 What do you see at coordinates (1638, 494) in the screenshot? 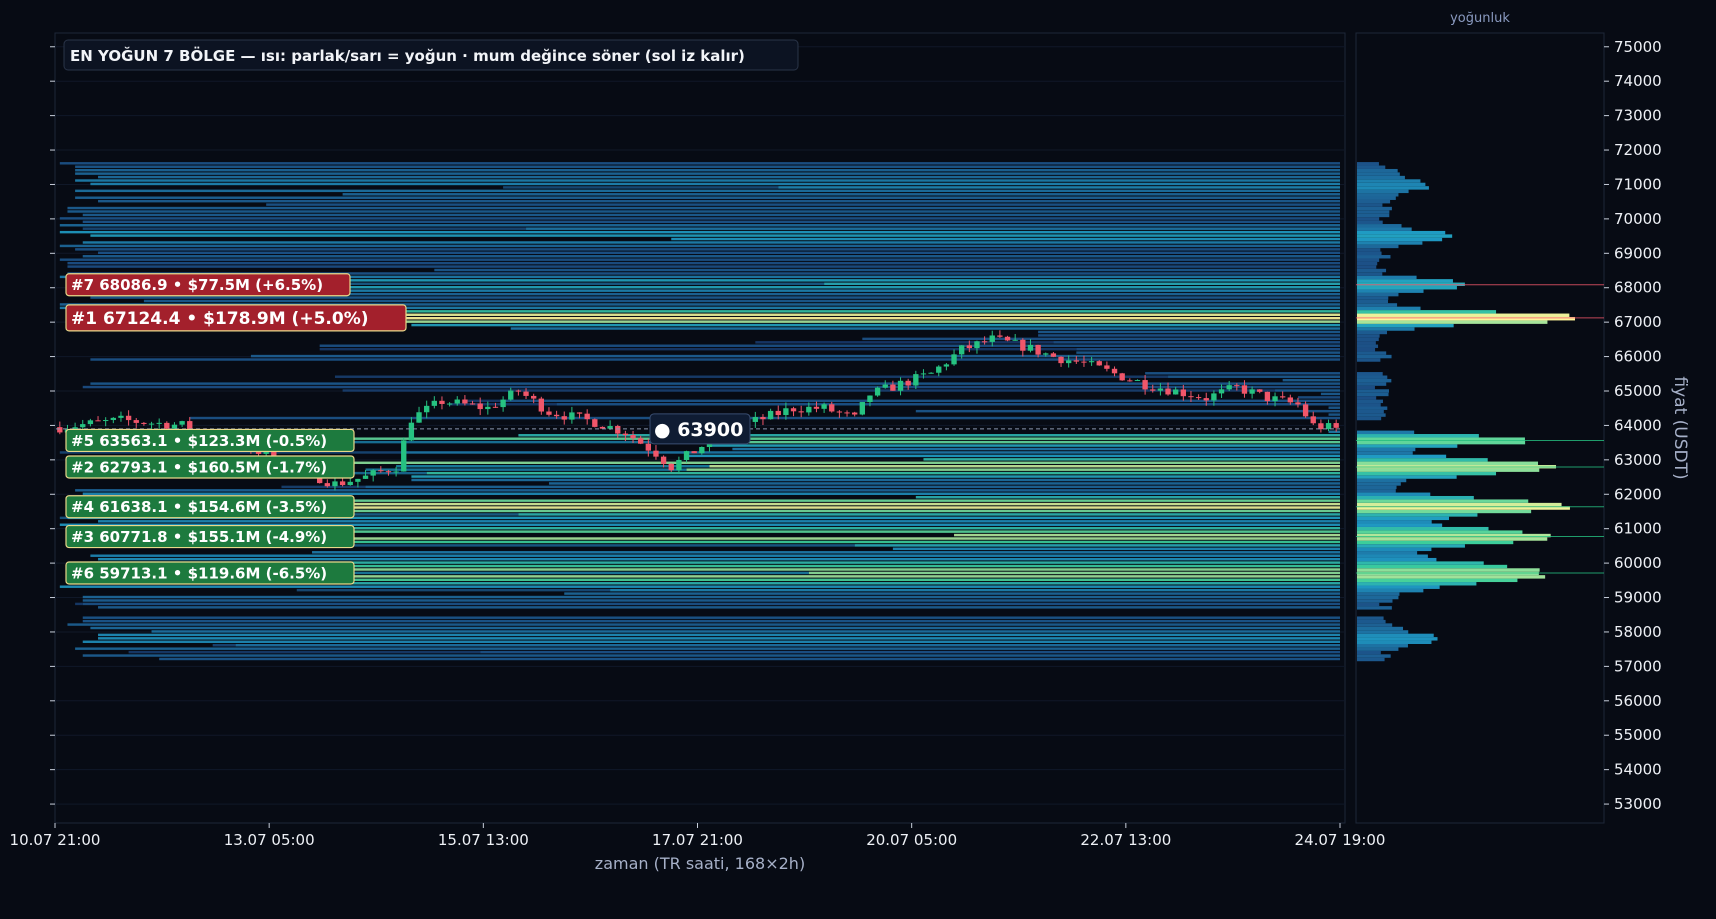
I see `y-tick-label: 62000` at bounding box center [1638, 494].